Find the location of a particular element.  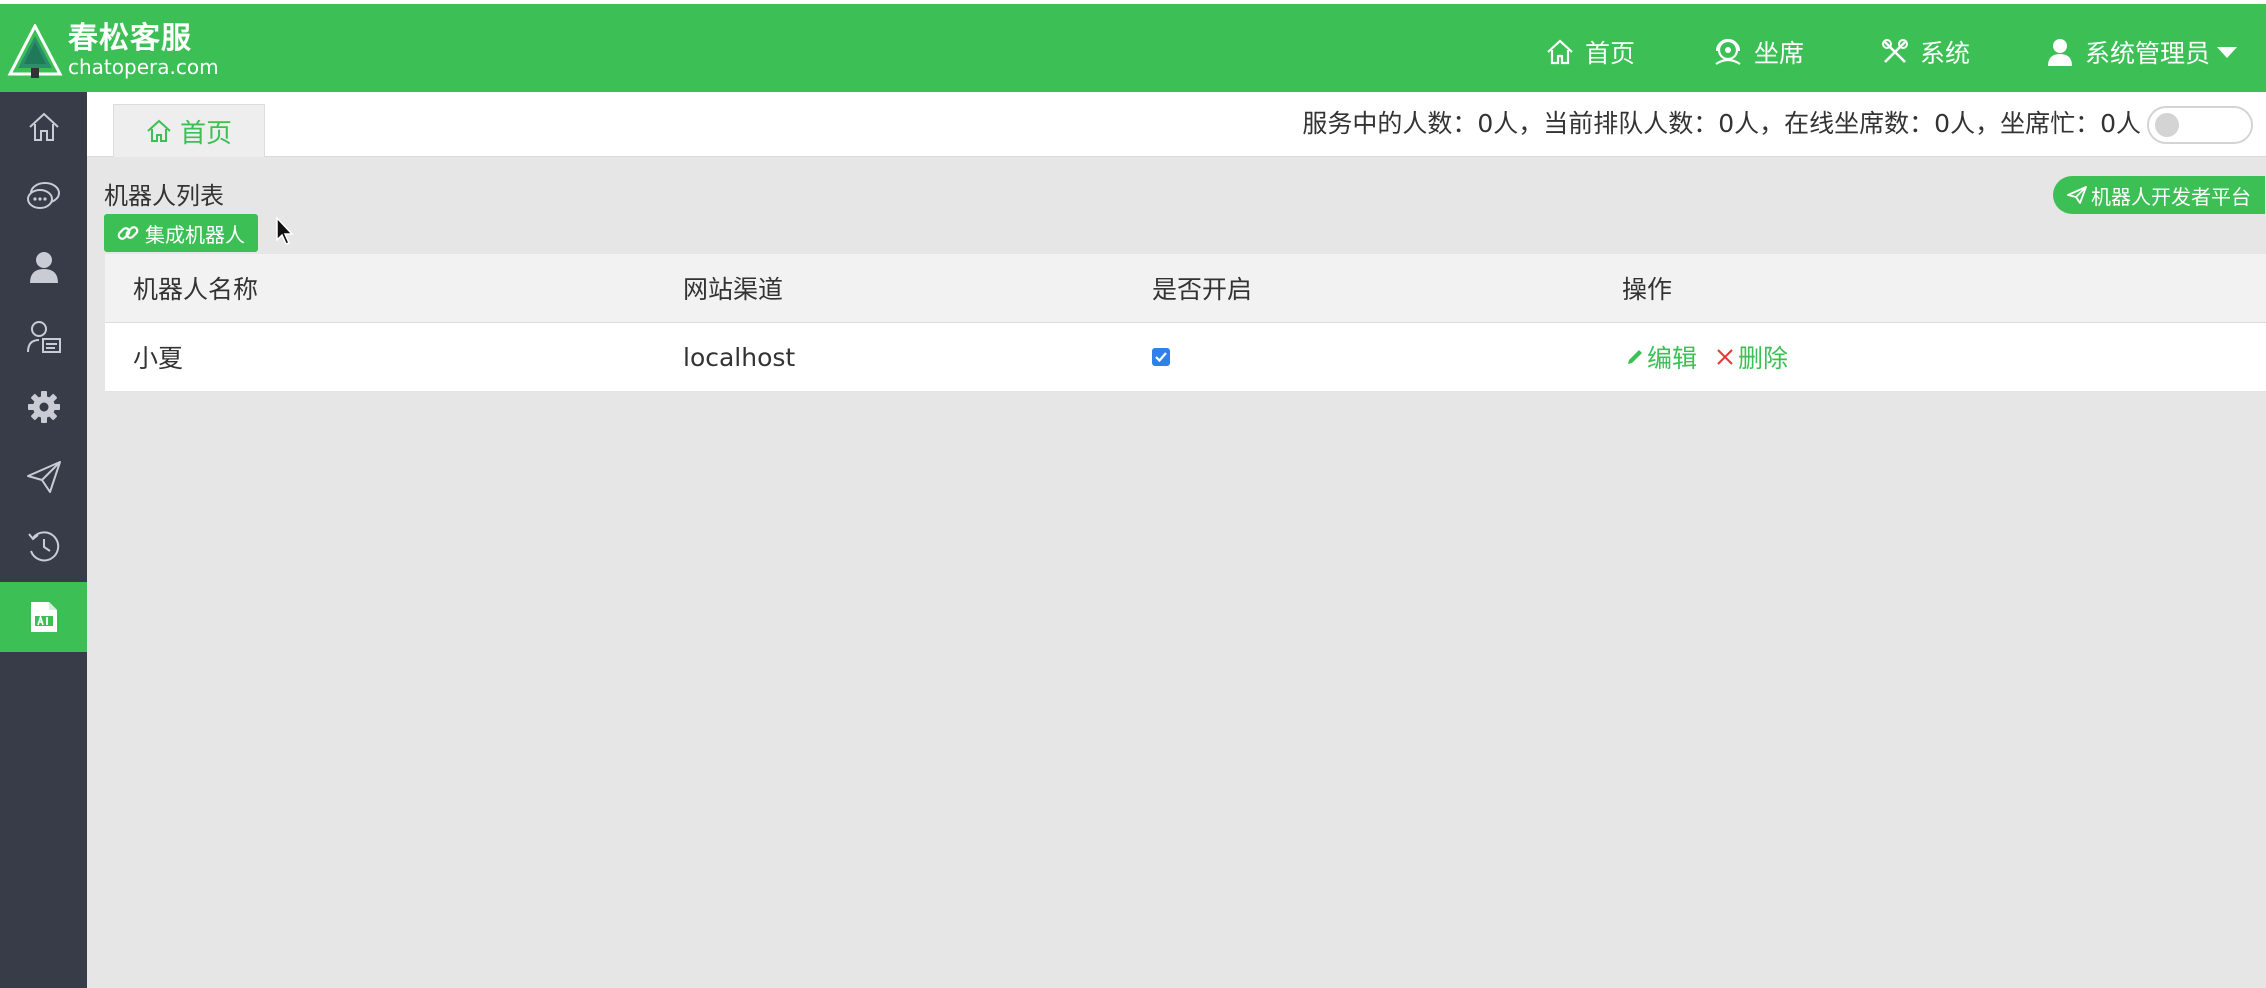

tab-bar: 首页 服务中的人数：0人，当前排队人数：0人，在线坐席数：0人，坐席忙：0人 is located at coordinates (1176, 124).